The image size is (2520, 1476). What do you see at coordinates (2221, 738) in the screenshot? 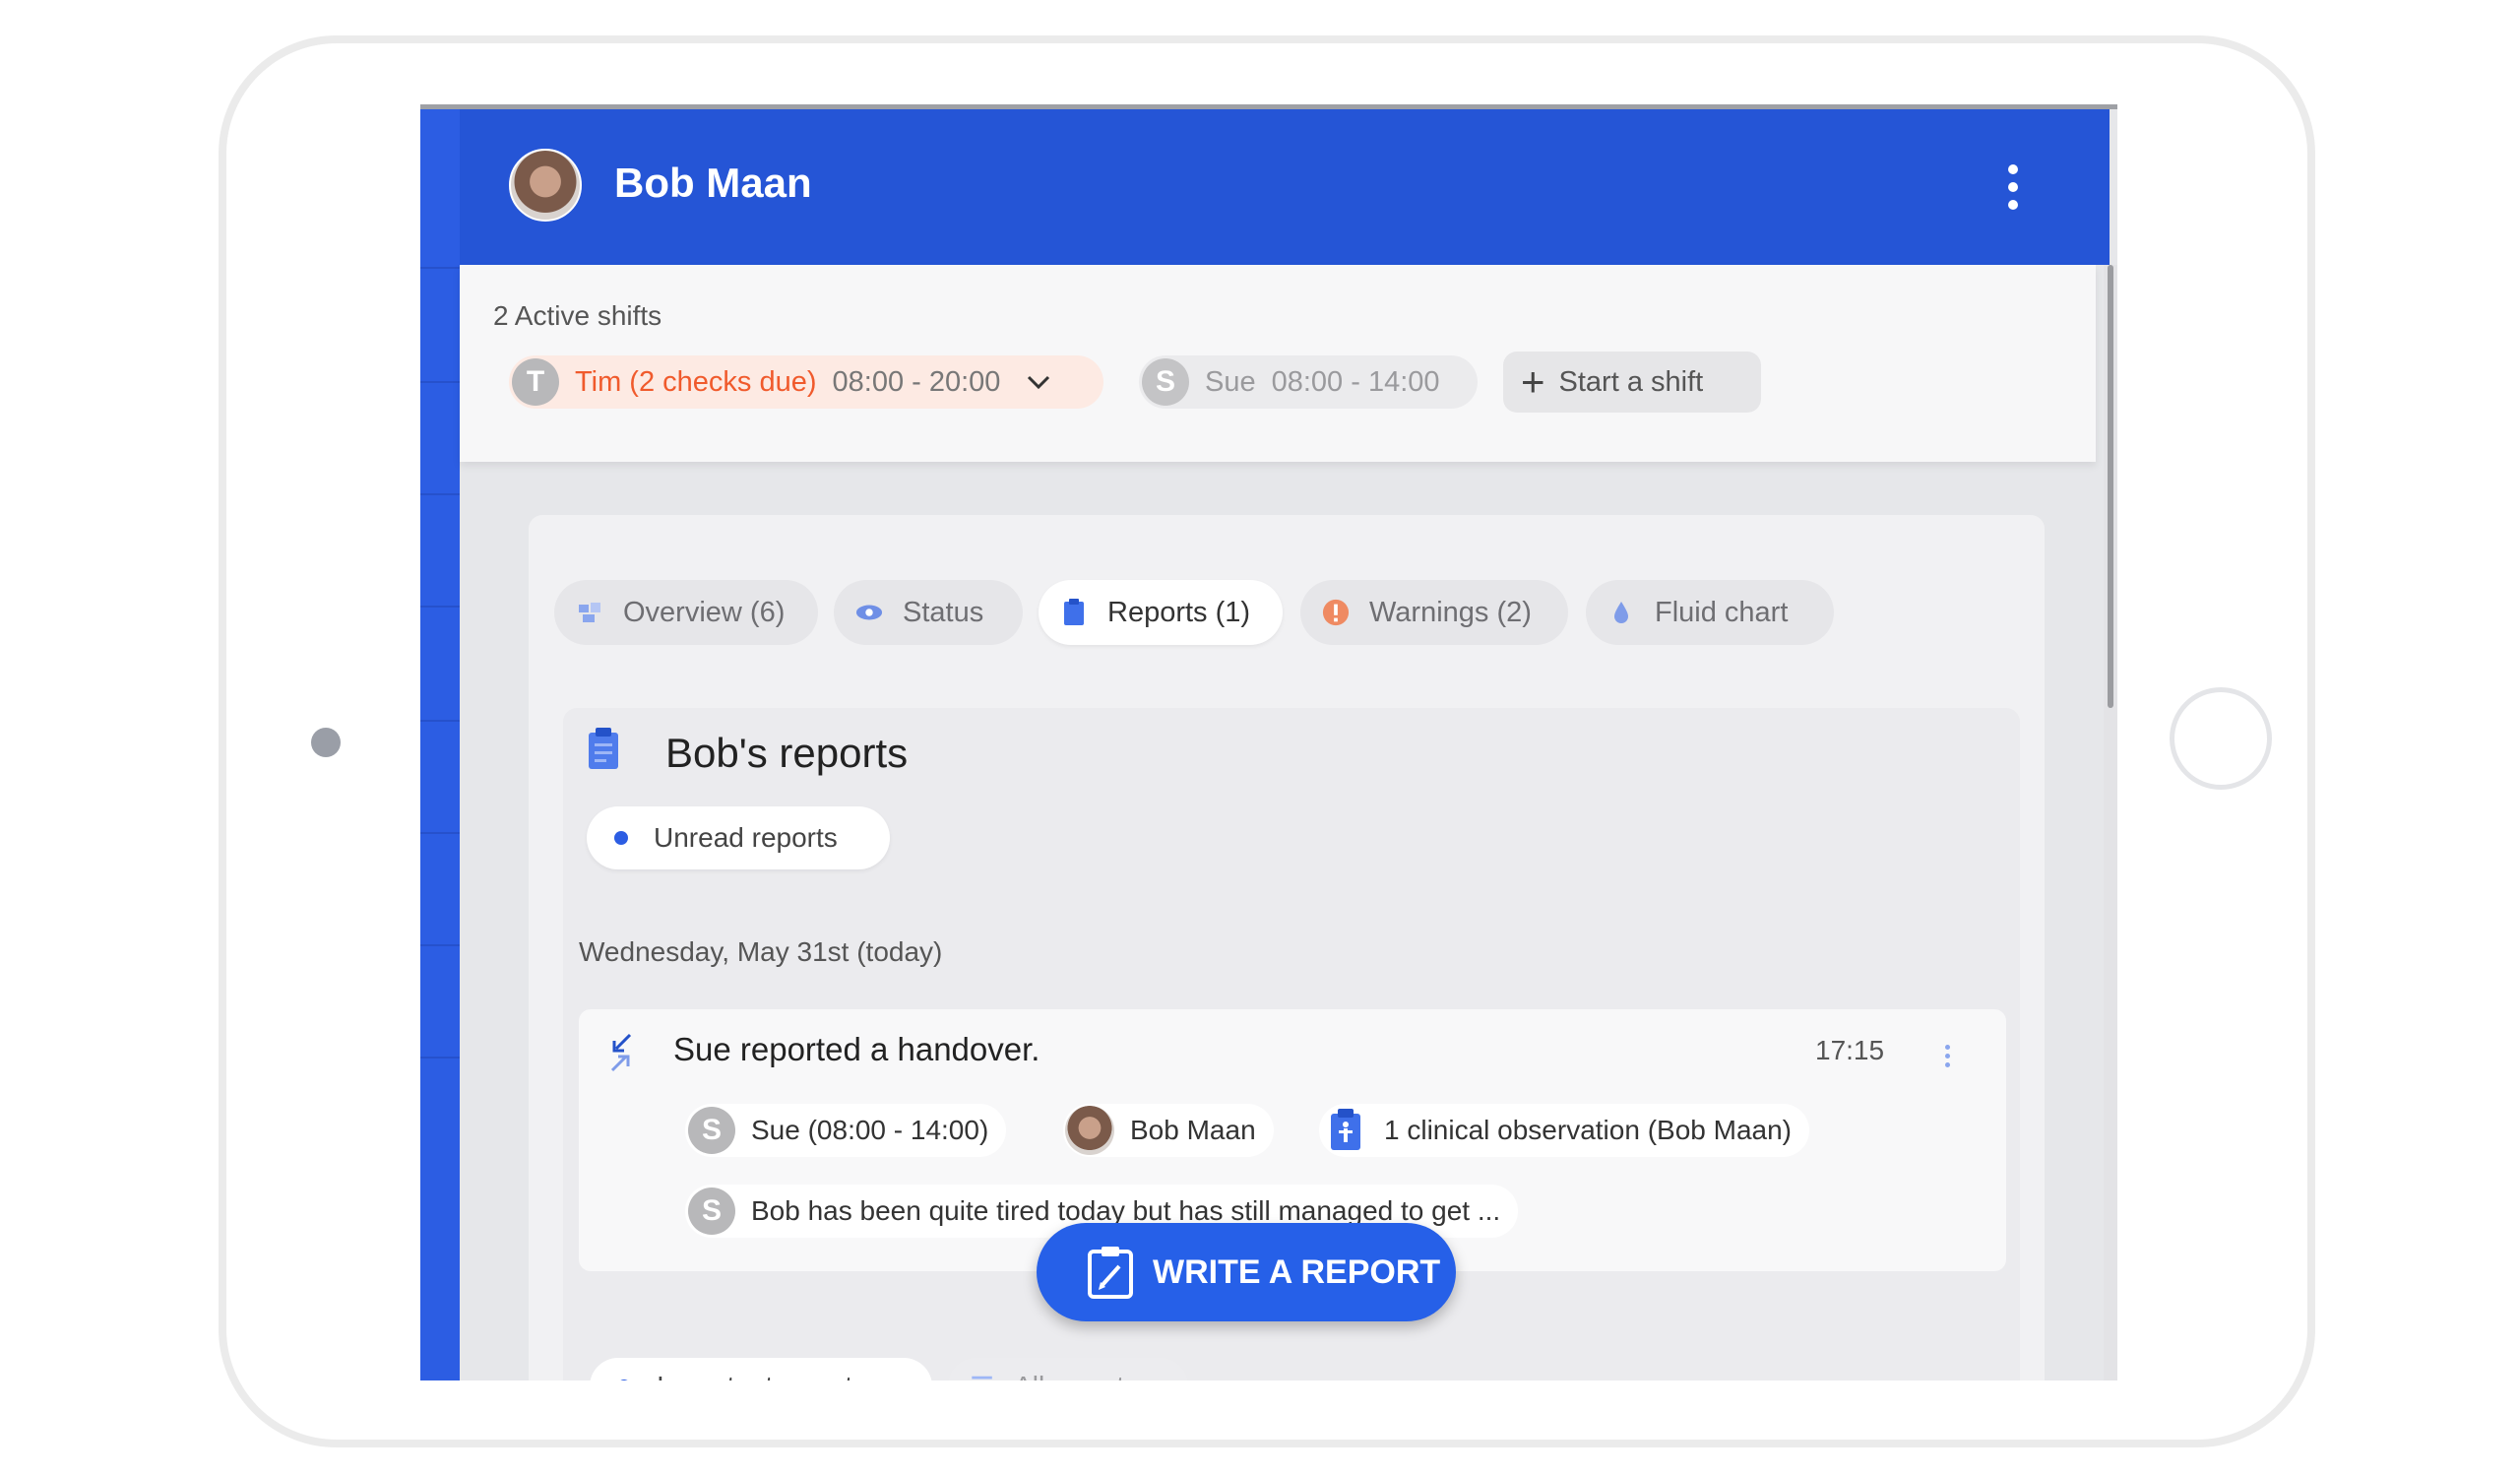
I see `home-button` at bounding box center [2221, 738].